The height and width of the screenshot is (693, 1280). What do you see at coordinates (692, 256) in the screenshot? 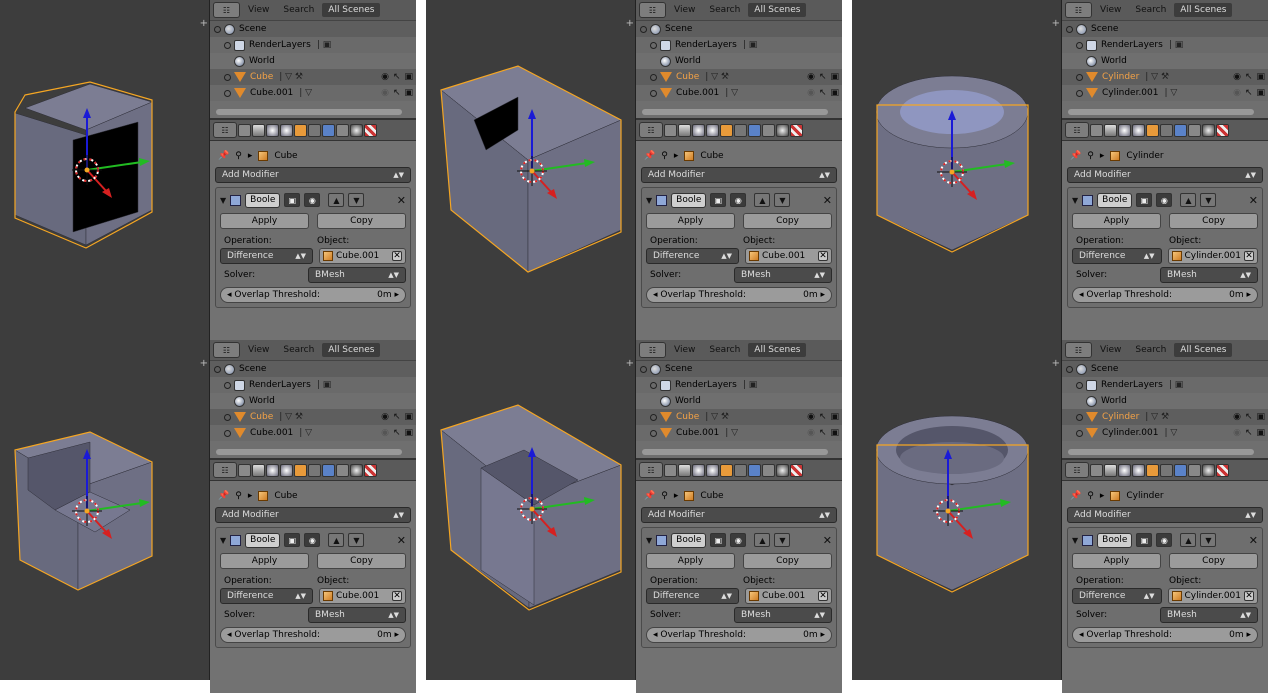
I see `operation-dropdown: Difference ▲▼` at bounding box center [692, 256].